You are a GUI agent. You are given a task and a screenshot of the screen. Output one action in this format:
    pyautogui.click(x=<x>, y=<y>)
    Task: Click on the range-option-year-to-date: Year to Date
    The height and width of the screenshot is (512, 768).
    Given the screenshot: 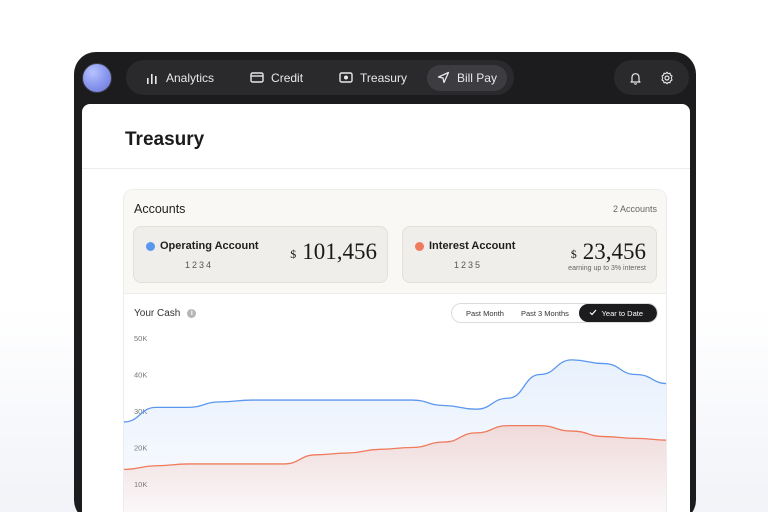 What is the action you would take?
    pyautogui.click(x=617, y=313)
    